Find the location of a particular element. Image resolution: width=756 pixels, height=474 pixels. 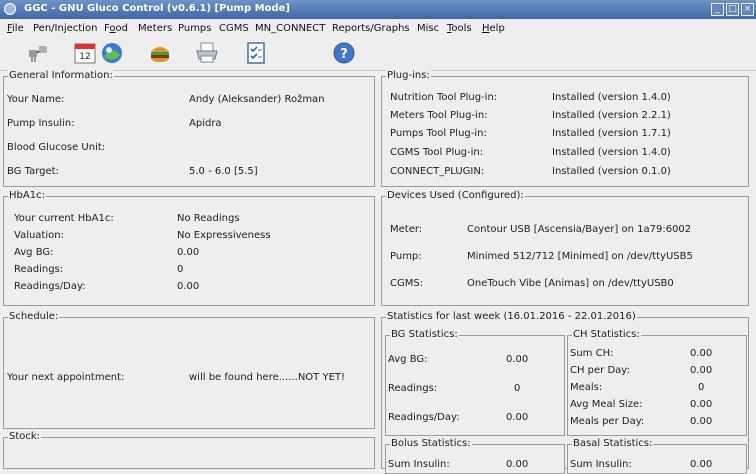

device-label: Meter: is located at coordinates (406, 229).